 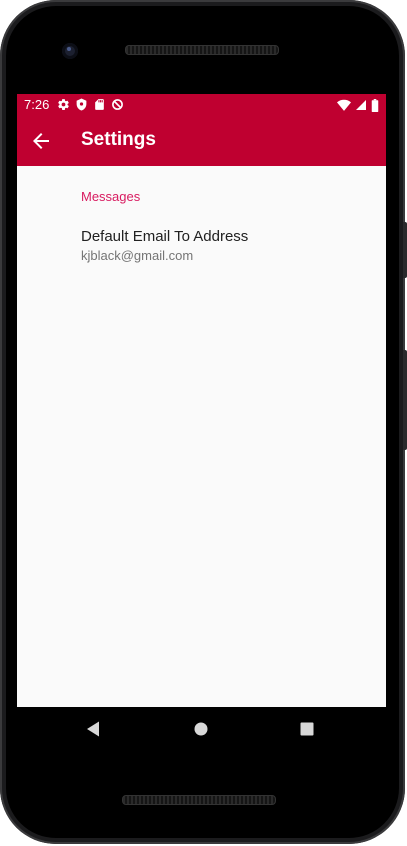 I want to click on page-title: Settings, so click(x=118, y=139).